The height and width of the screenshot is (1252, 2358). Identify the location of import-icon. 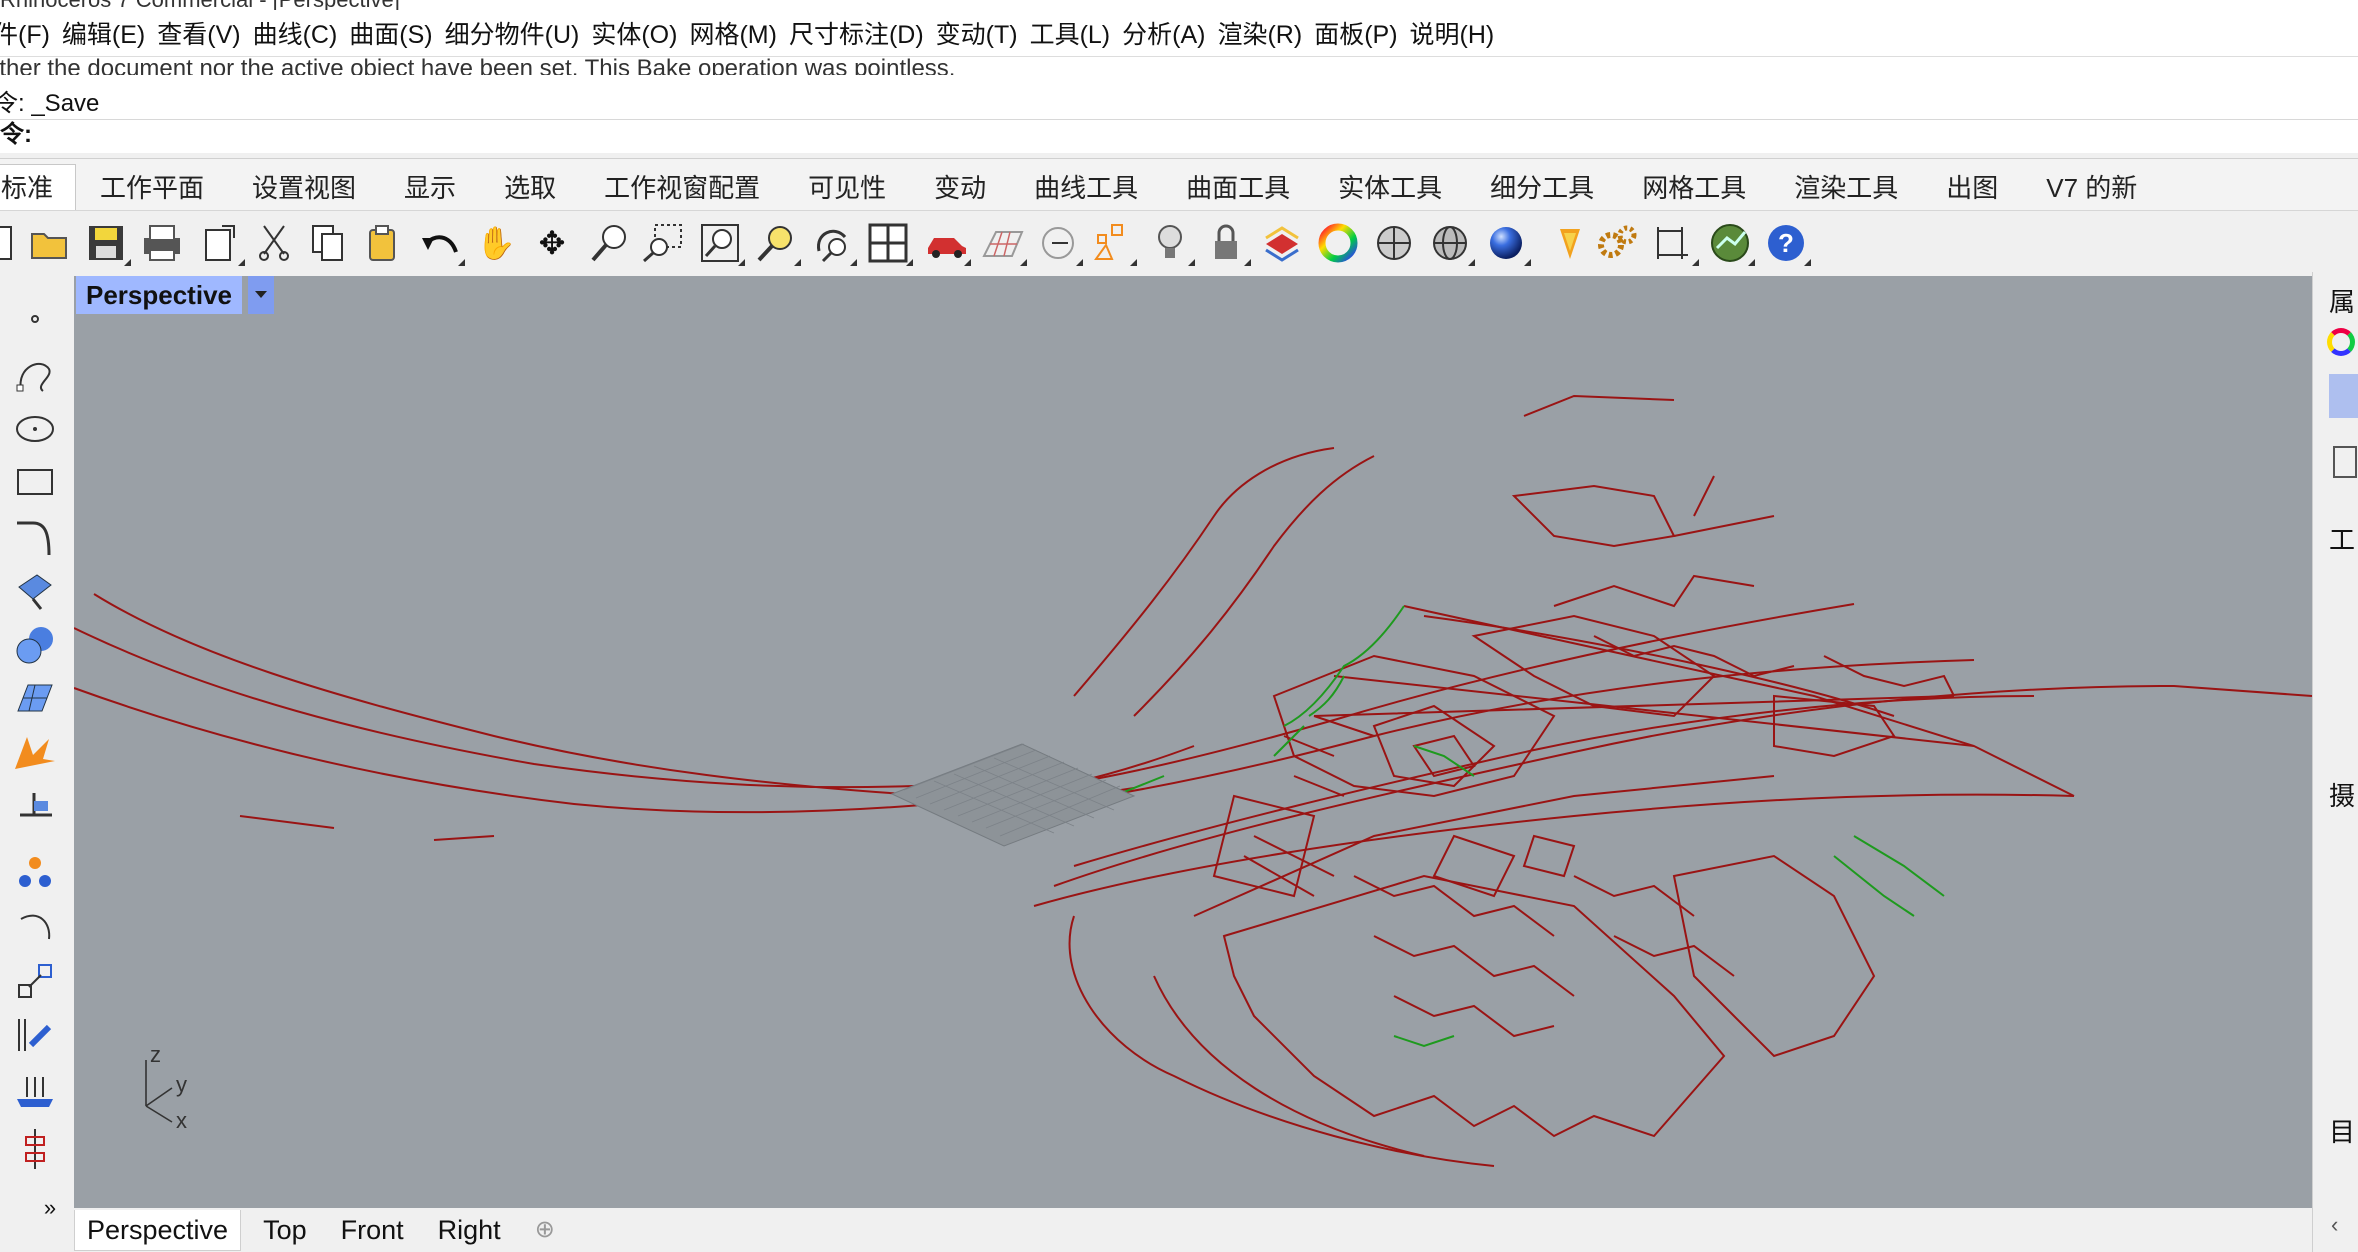
(221, 243).